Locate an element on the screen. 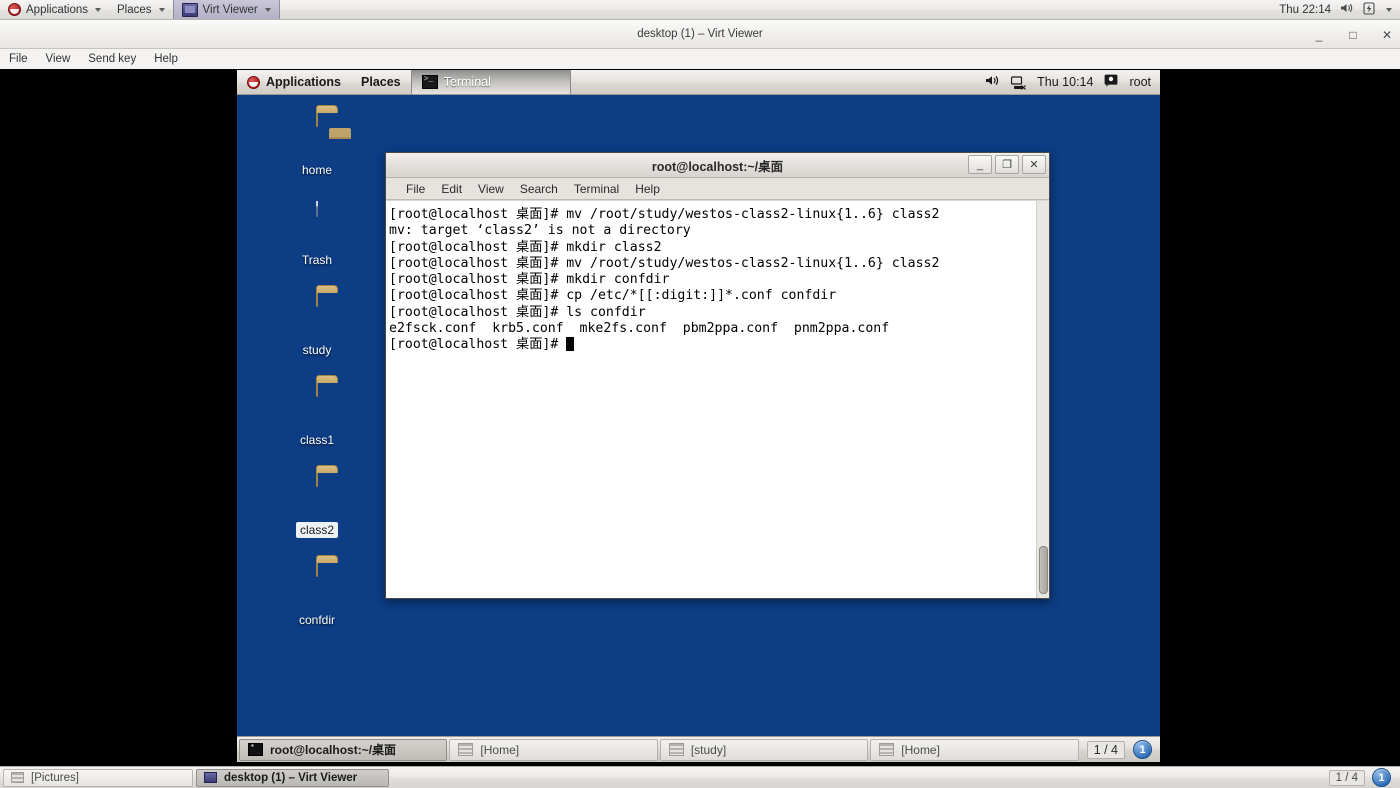  guest-applications-menu: Applications is located at coordinates (294, 82).